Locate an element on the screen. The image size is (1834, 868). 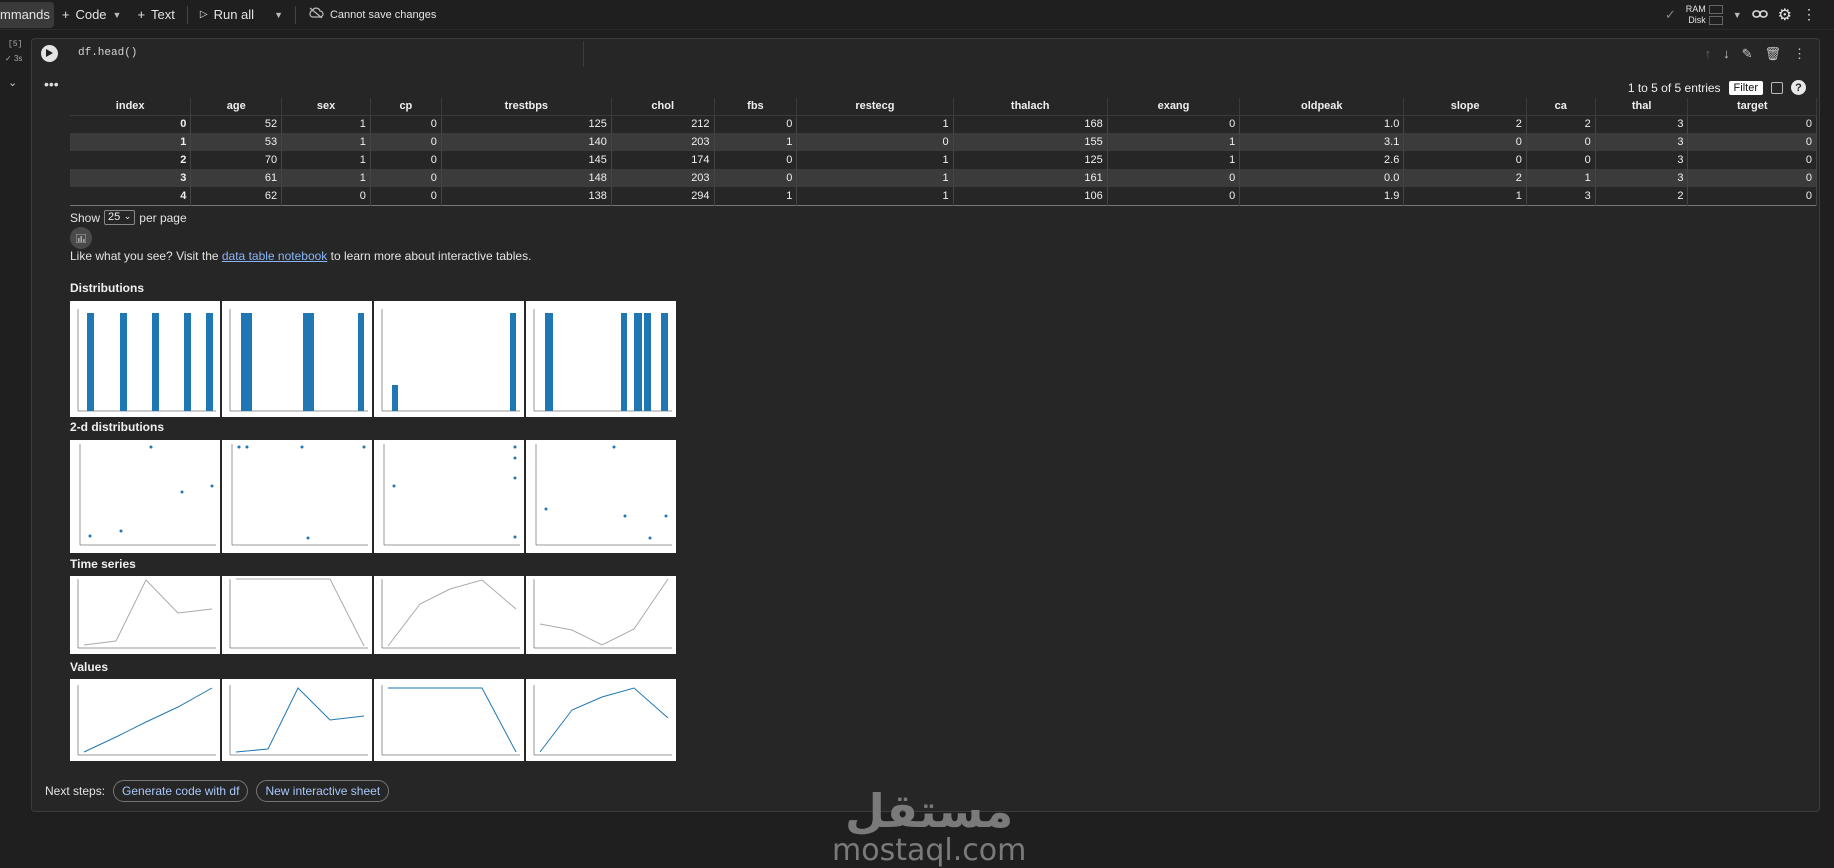
filter-button: Filter is located at coordinates (1745, 87).